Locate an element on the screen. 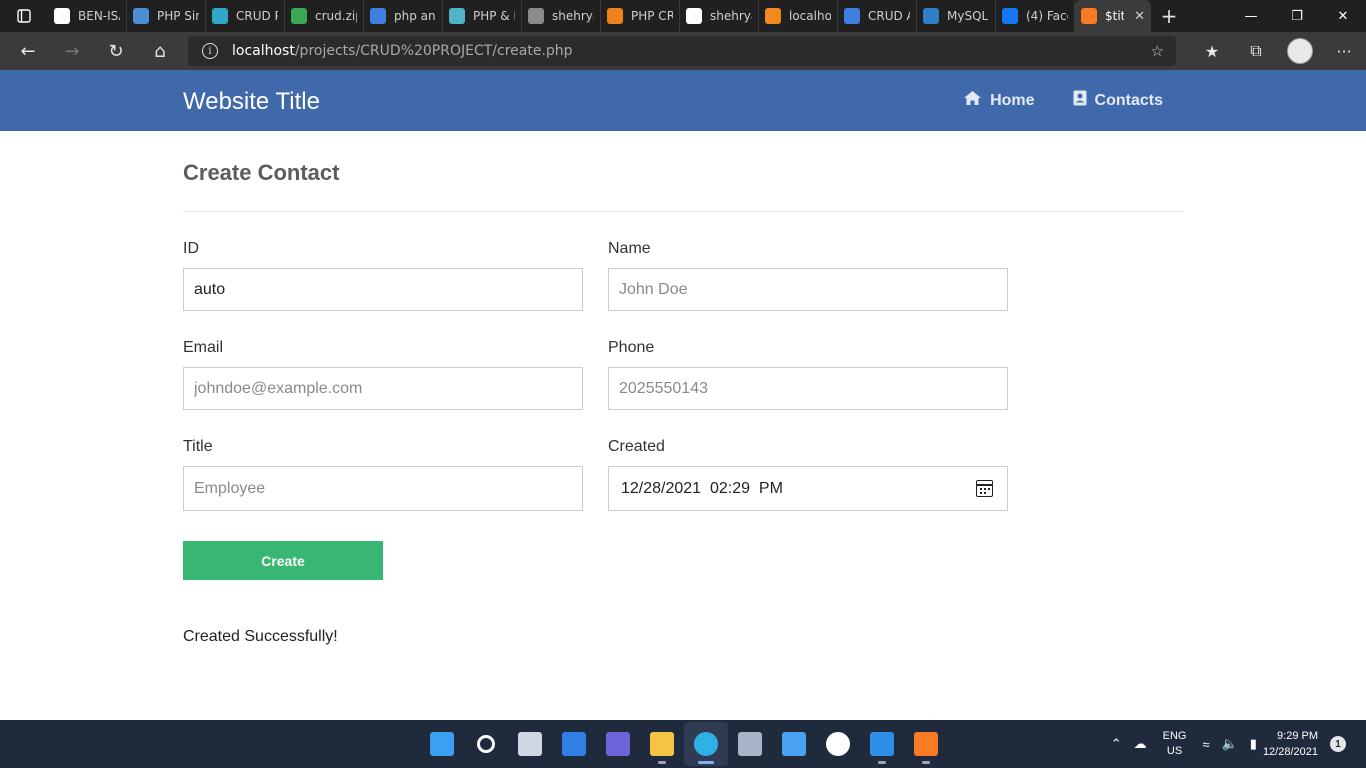 The height and width of the screenshot is (768, 1366). restore-icon: ❐ is located at coordinates (1297, 16).